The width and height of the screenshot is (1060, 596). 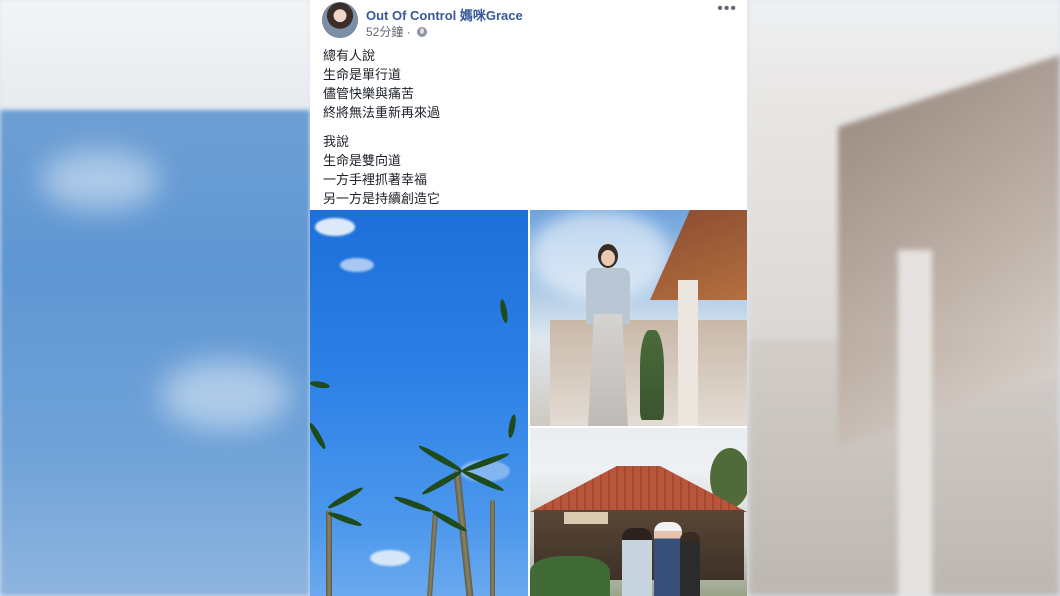 I want to click on post-header: Out Of Control 媽咪Grace 52分鐘 · •••, so click(x=529, y=20).